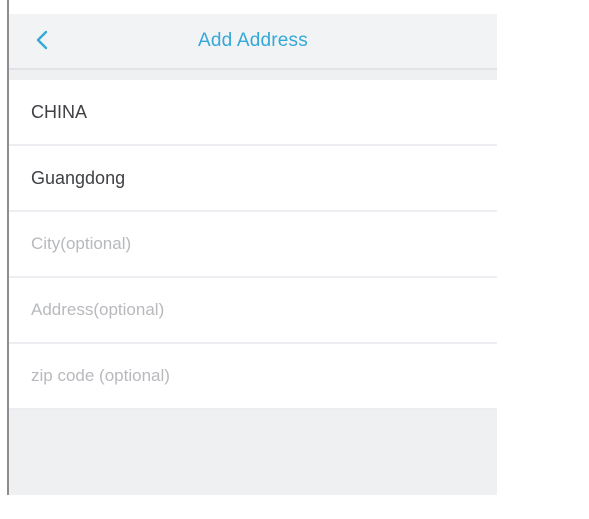 This screenshot has height=519, width=589. Describe the element at coordinates (241, 244) in the screenshot. I see `city-input` at that location.